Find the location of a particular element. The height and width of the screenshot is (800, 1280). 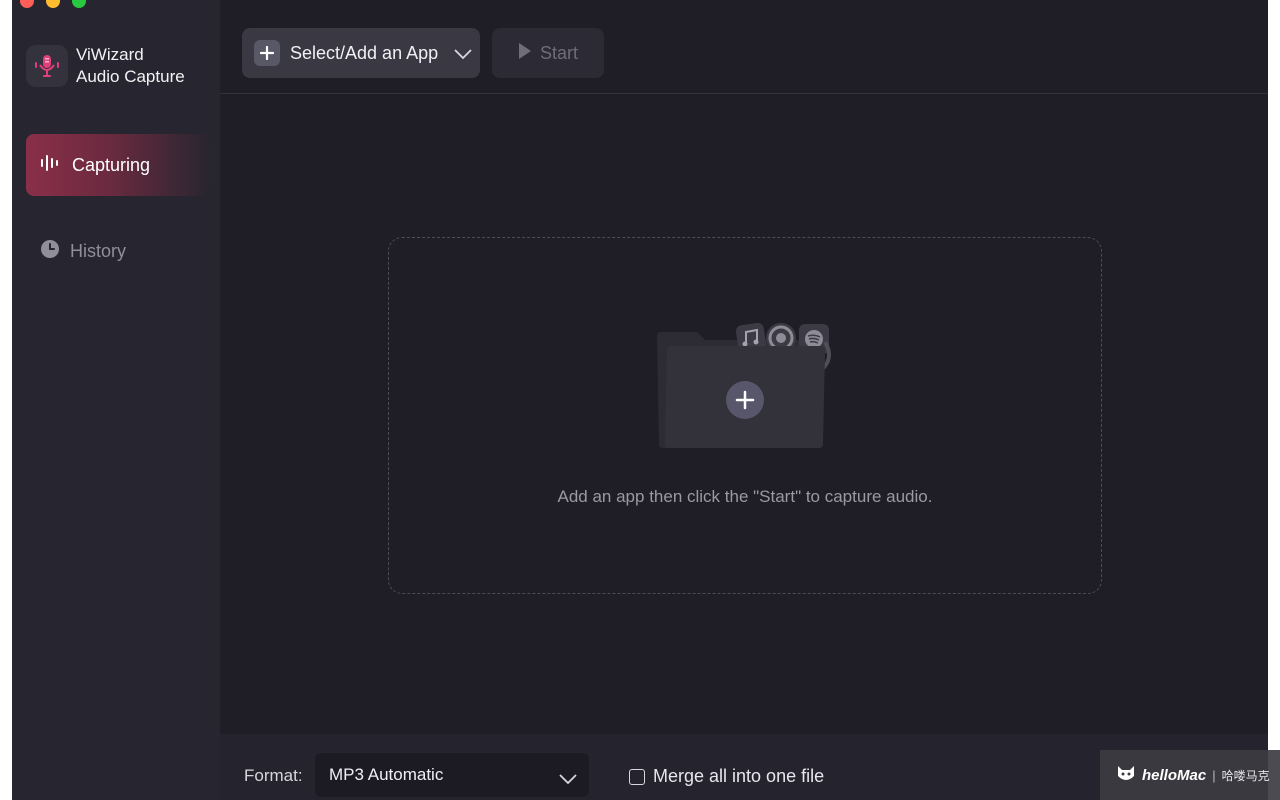

brand: ViWizard Audio Capture is located at coordinates (105, 66).